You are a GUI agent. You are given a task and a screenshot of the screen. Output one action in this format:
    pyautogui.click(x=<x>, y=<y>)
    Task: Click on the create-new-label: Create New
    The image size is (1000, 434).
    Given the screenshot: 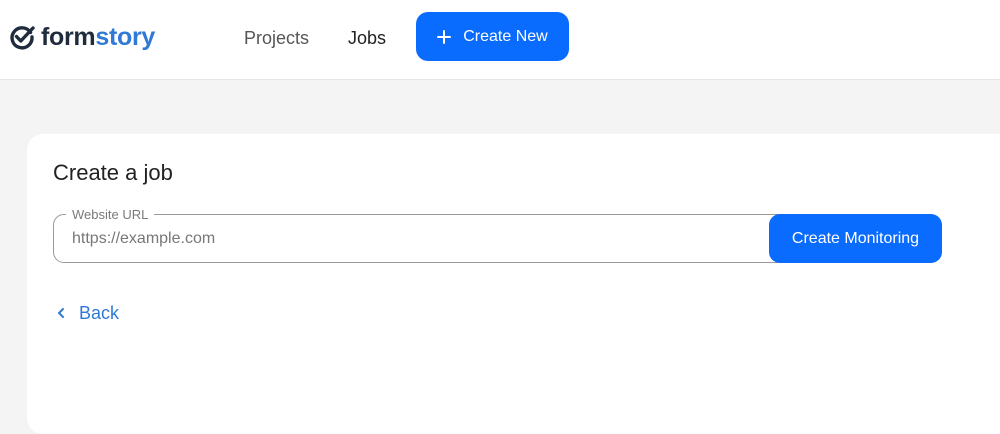 What is the action you would take?
    pyautogui.click(x=505, y=36)
    